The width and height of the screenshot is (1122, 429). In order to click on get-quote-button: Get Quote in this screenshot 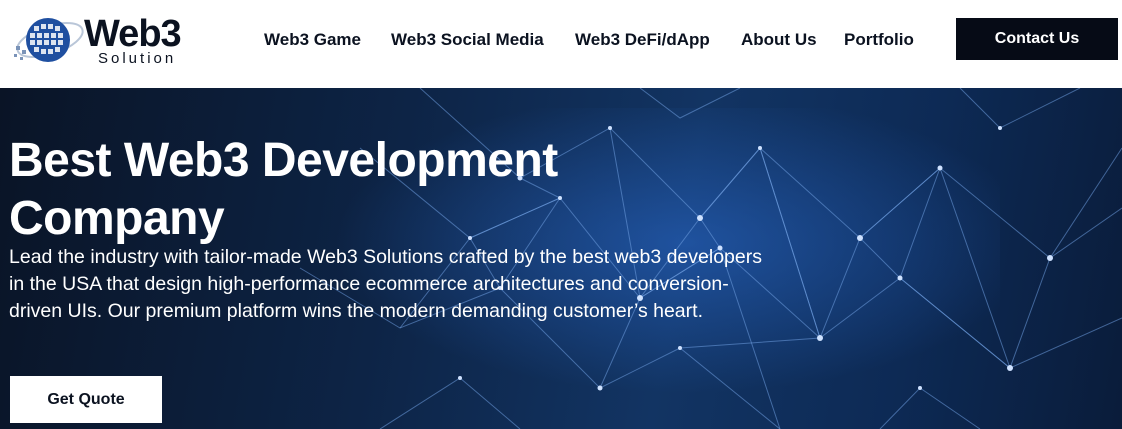, I will do `click(86, 399)`.